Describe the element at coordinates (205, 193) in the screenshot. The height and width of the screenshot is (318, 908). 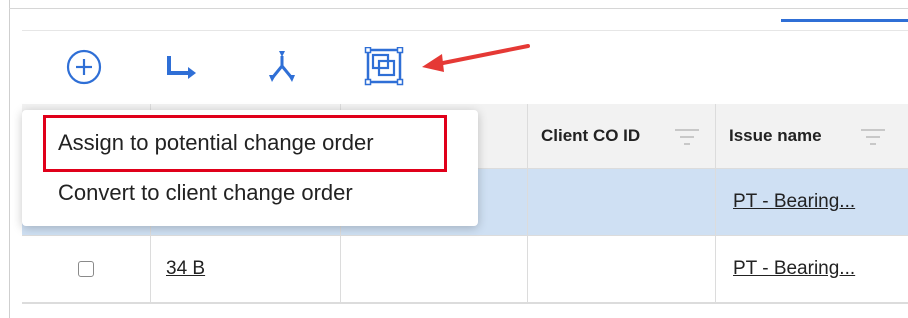
I see `menu-item-convert-to-client-change-order: Convert to client change order` at that location.